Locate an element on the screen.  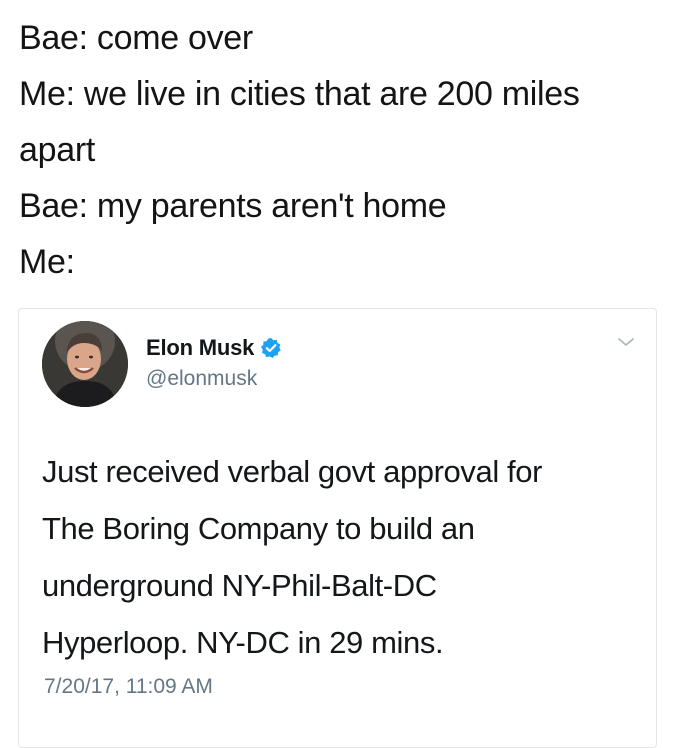
meme-line: Me: is located at coordinates (47, 262).